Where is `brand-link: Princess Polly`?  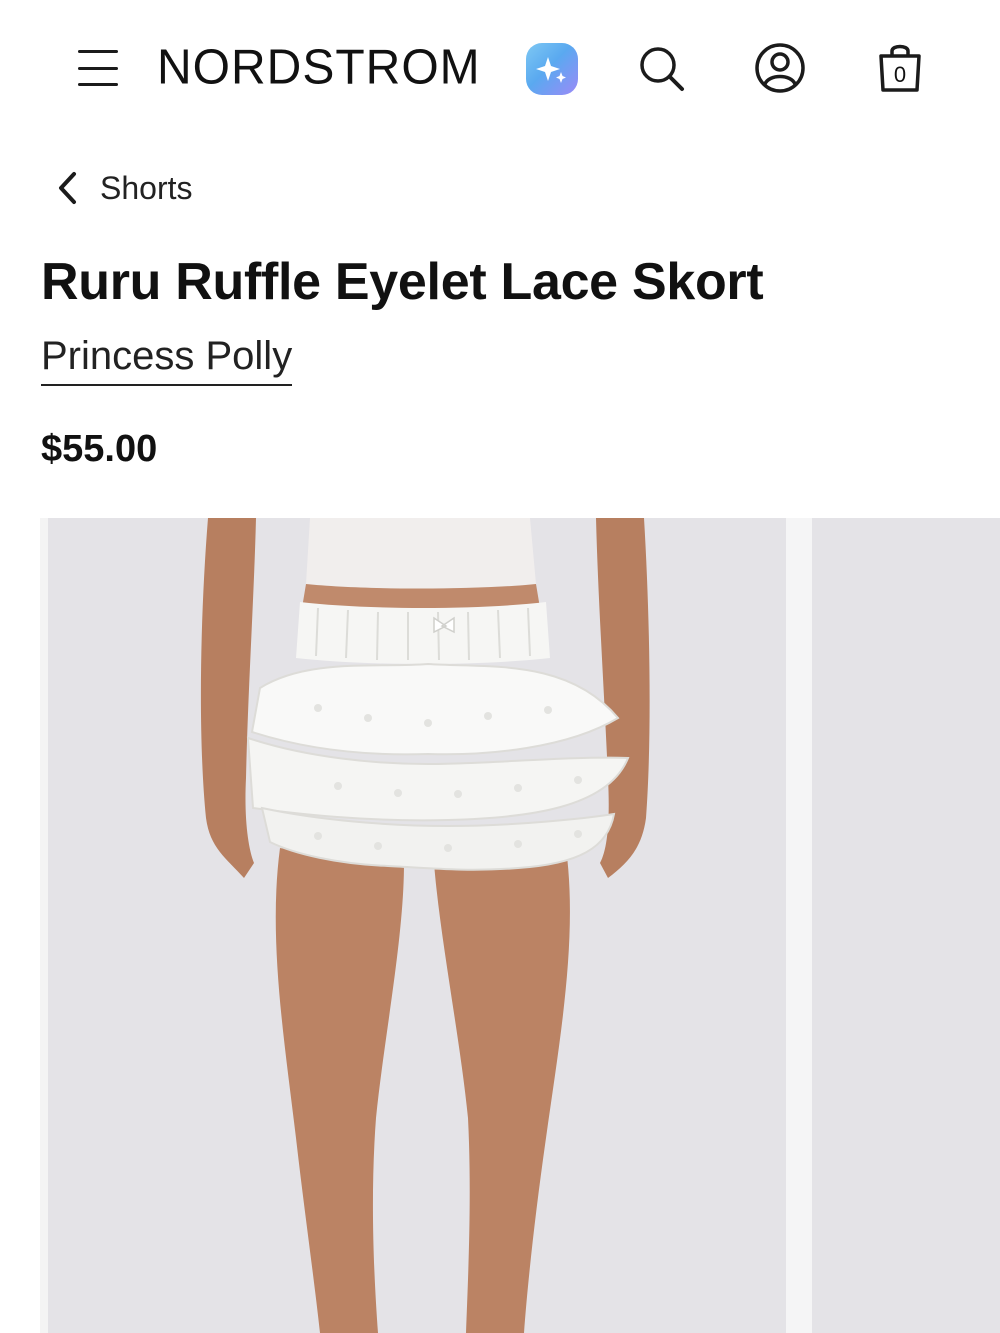
brand-link: Princess Polly is located at coordinates (167, 358).